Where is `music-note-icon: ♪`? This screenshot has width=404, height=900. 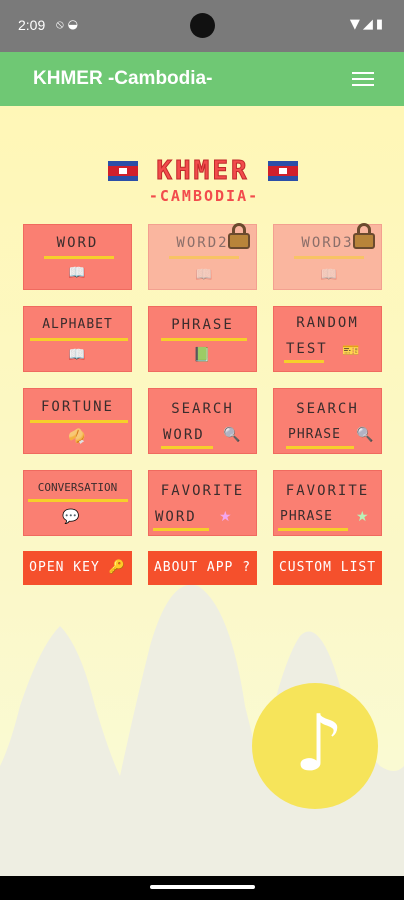 music-note-icon: ♪ is located at coordinates (319, 744).